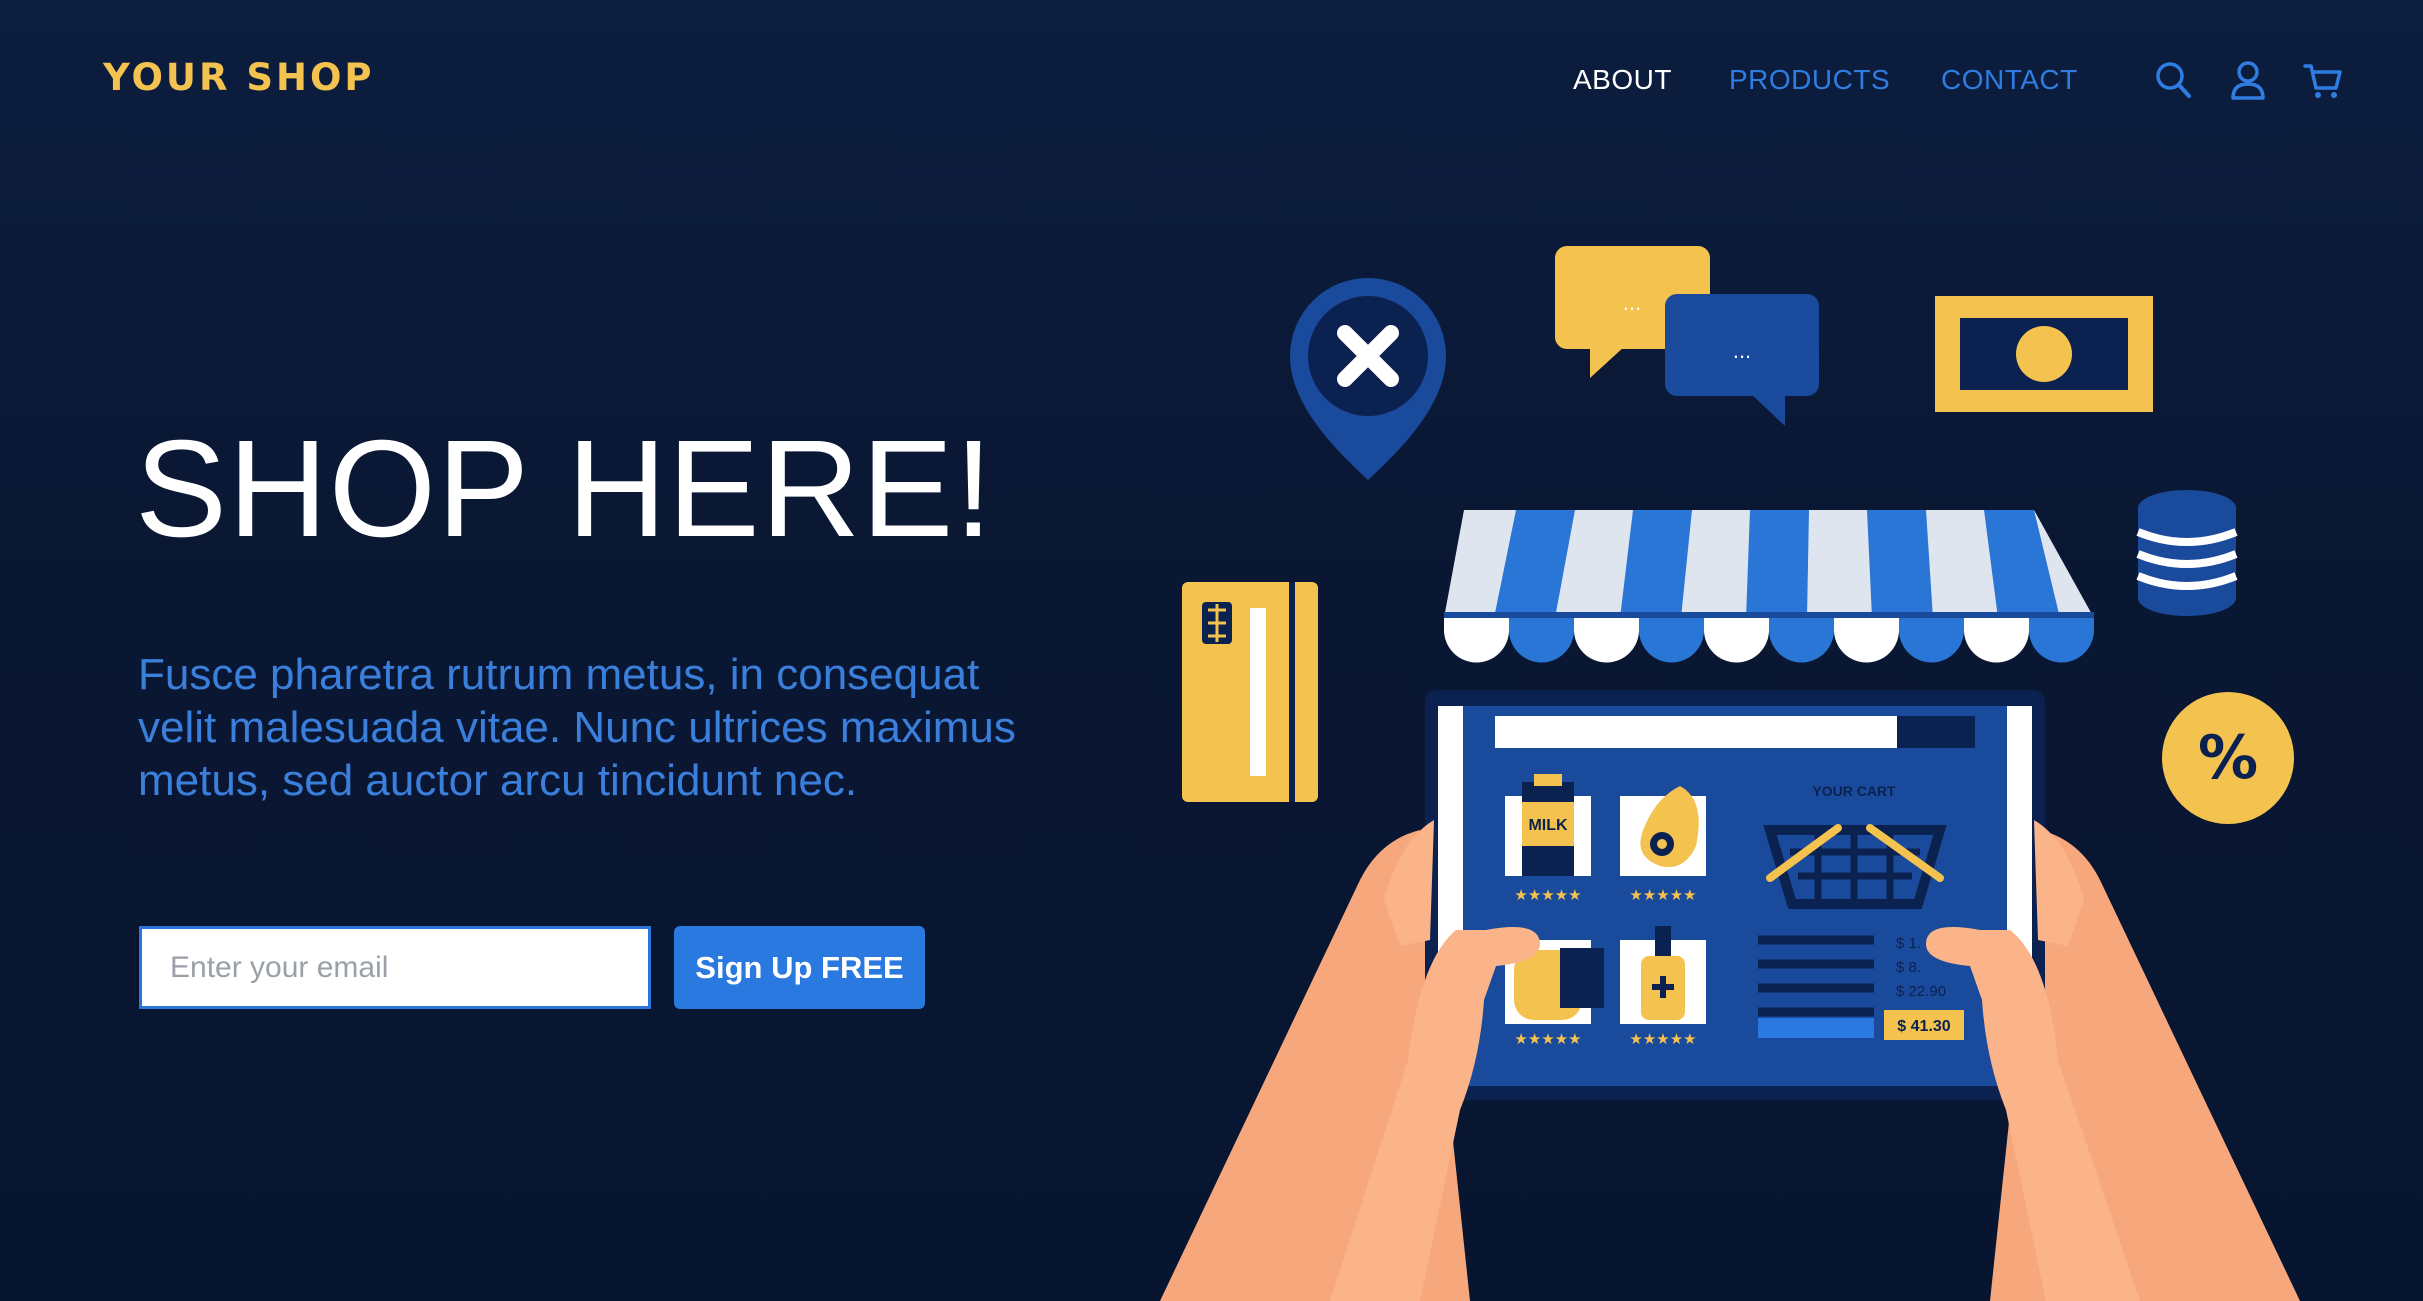  What do you see at coordinates (2248, 80) in the screenshot?
I see `user-icon` at bounding box center [2248, 80].